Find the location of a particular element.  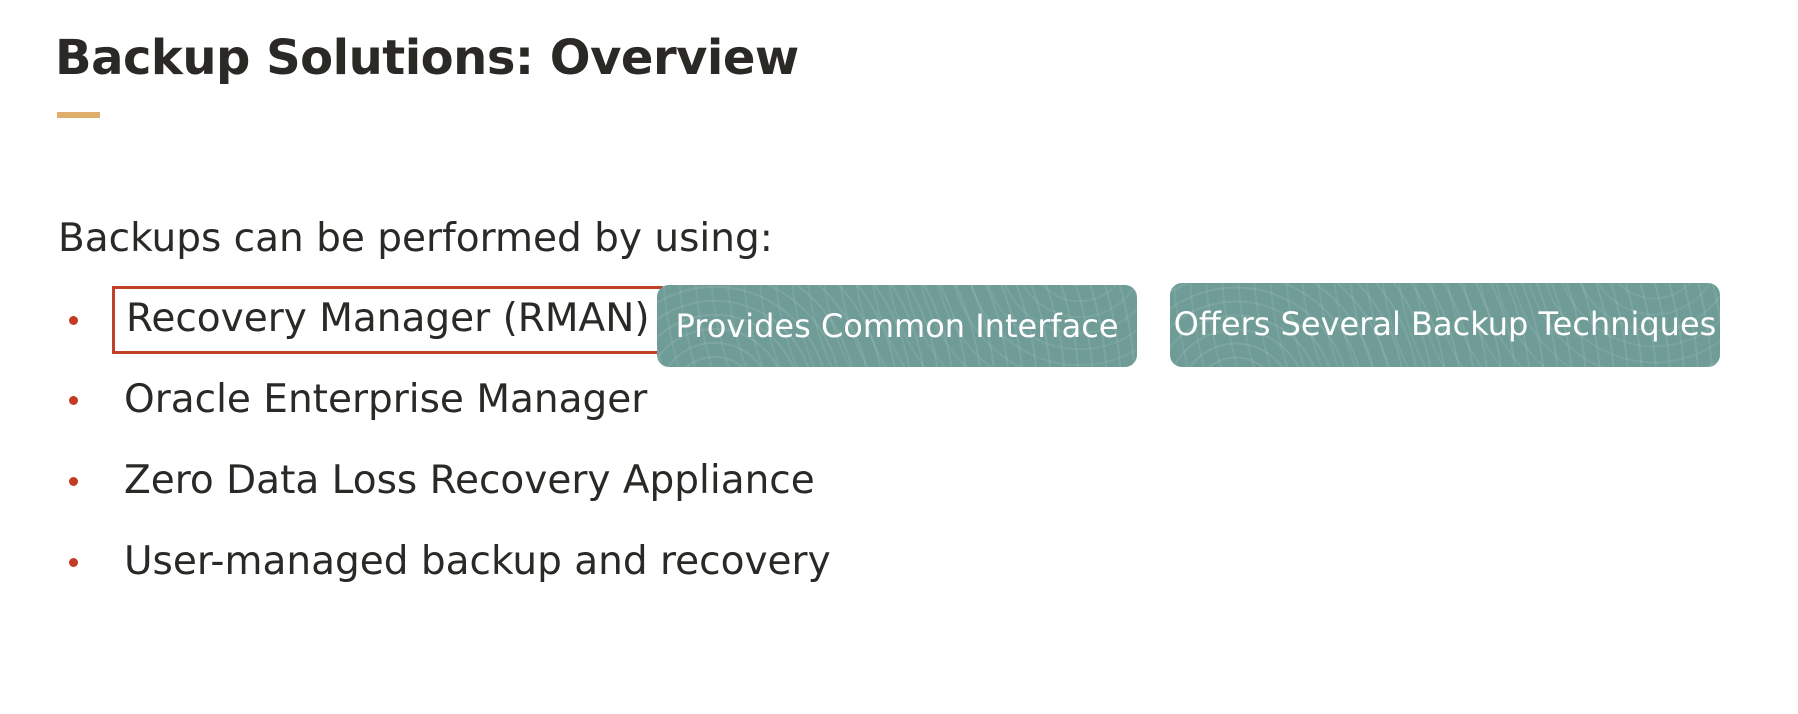

bullet-label-enterprise-manager: Oracle Enterprise Manager is located at coordinates (386, 399).